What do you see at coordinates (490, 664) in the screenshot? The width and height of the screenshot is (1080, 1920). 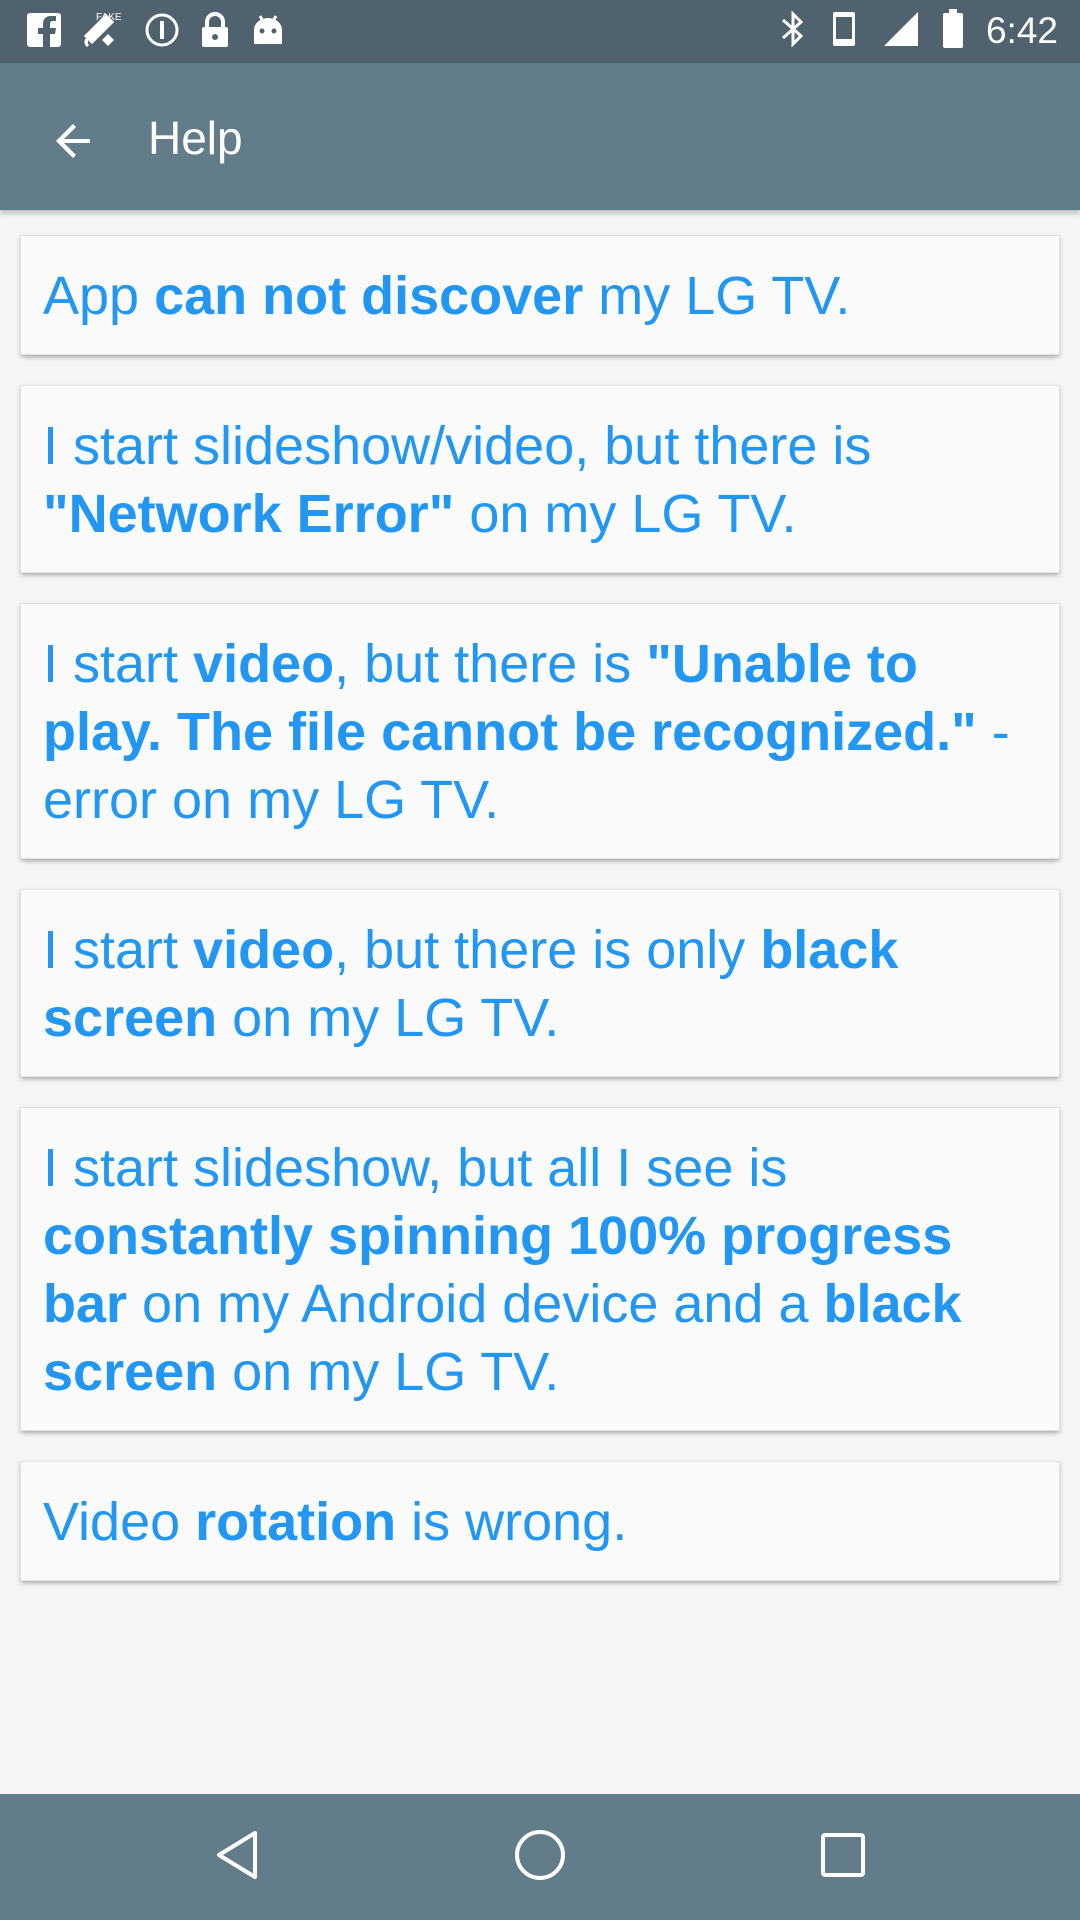 I see `help-item-text: , but there is` at bounding box center [490, 664].